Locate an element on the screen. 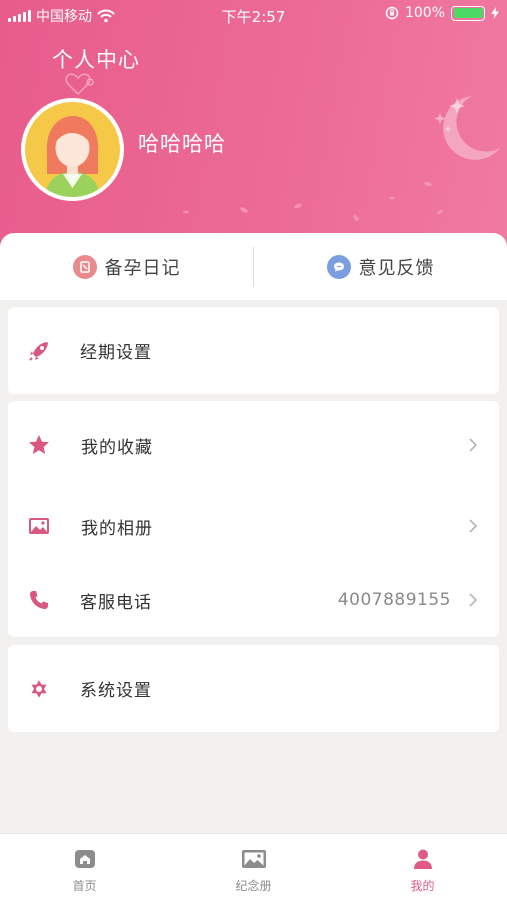  tab-profile: 我的 is located at coordinates (422, 867).